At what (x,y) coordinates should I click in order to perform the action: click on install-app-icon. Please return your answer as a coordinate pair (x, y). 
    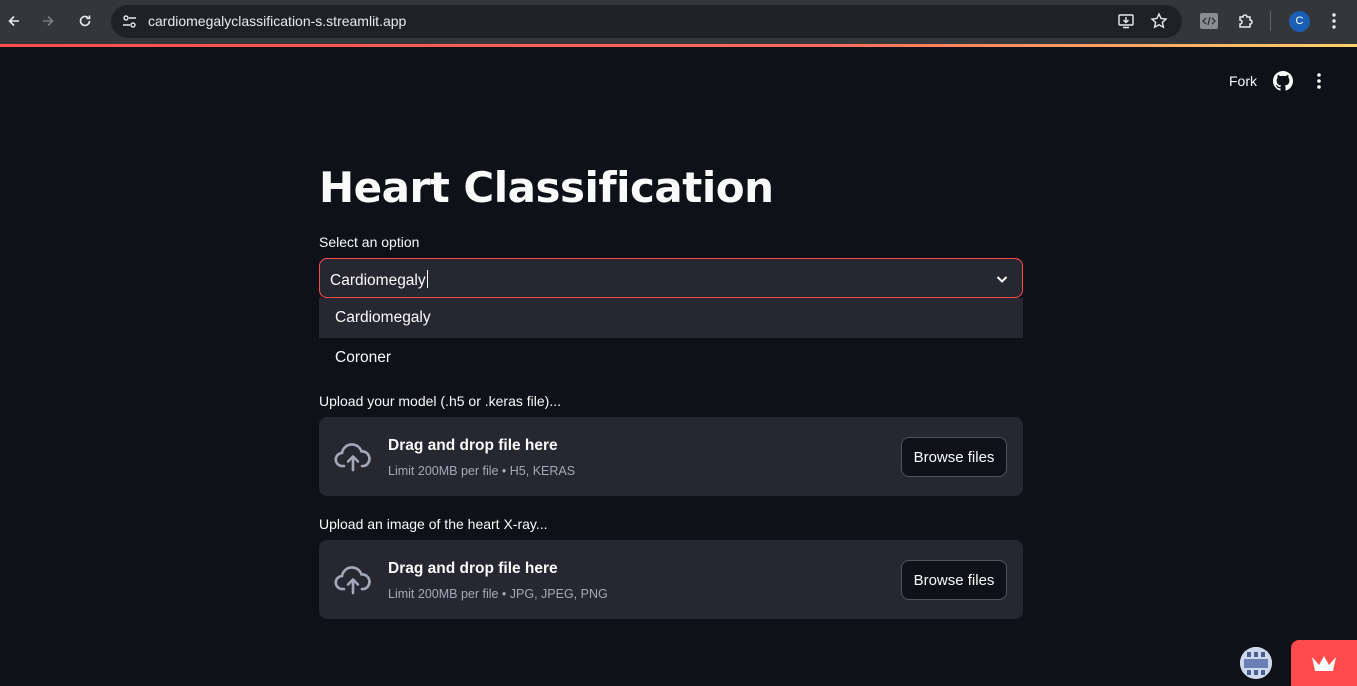
    Looking at the image, I should click on (1126, 21).